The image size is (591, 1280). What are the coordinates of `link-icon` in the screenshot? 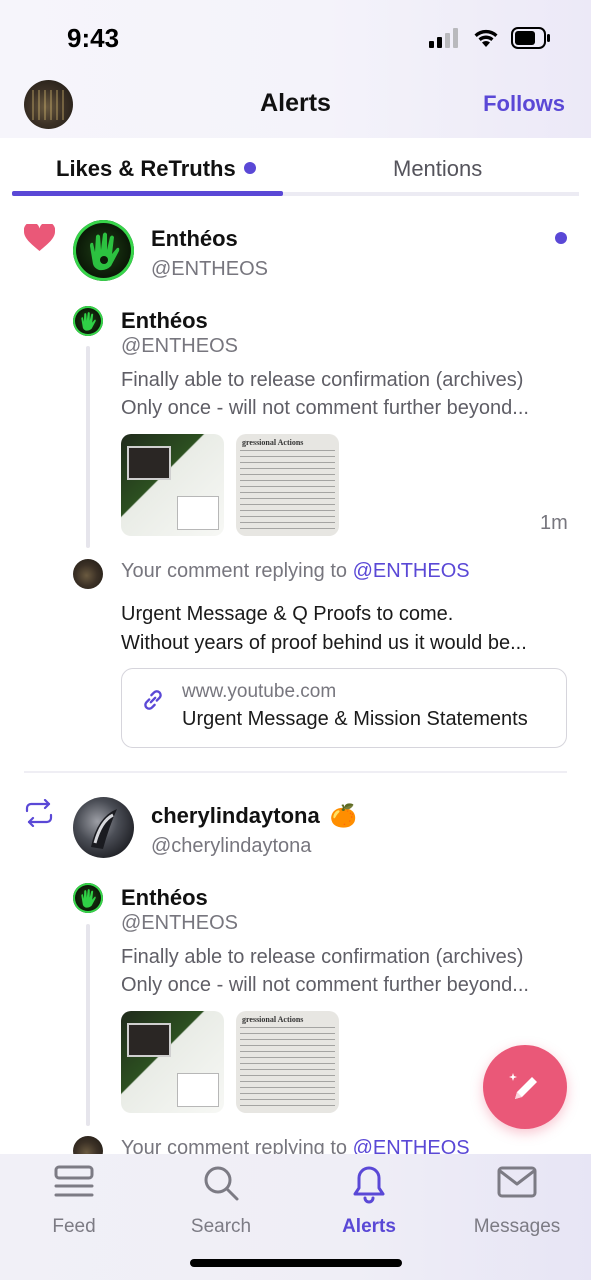 It's located at (153, 700).